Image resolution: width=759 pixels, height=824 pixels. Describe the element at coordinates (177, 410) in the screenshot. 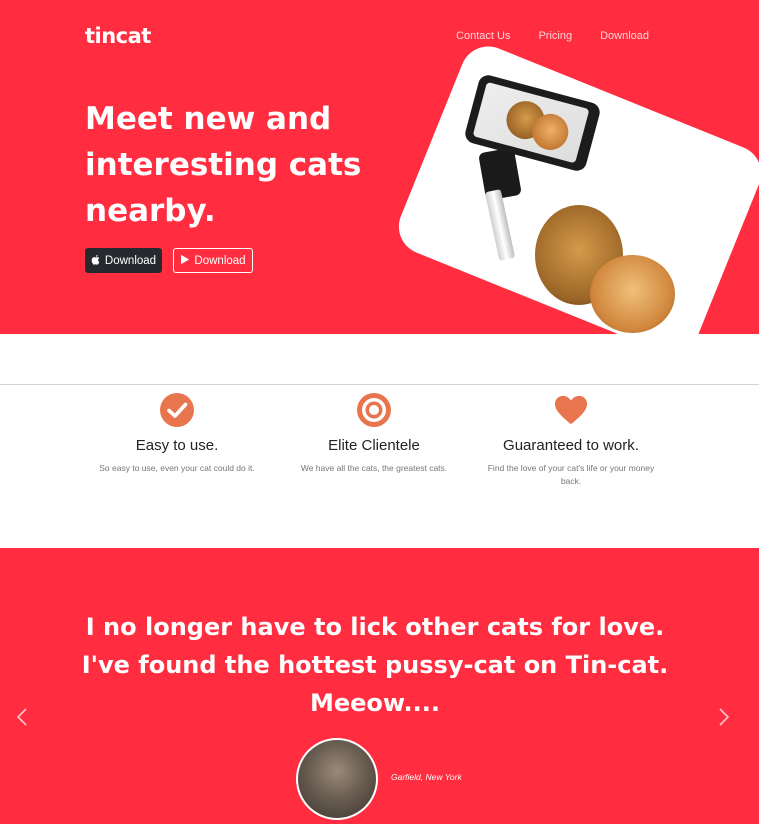

I see `check-circle-icon` at that location.